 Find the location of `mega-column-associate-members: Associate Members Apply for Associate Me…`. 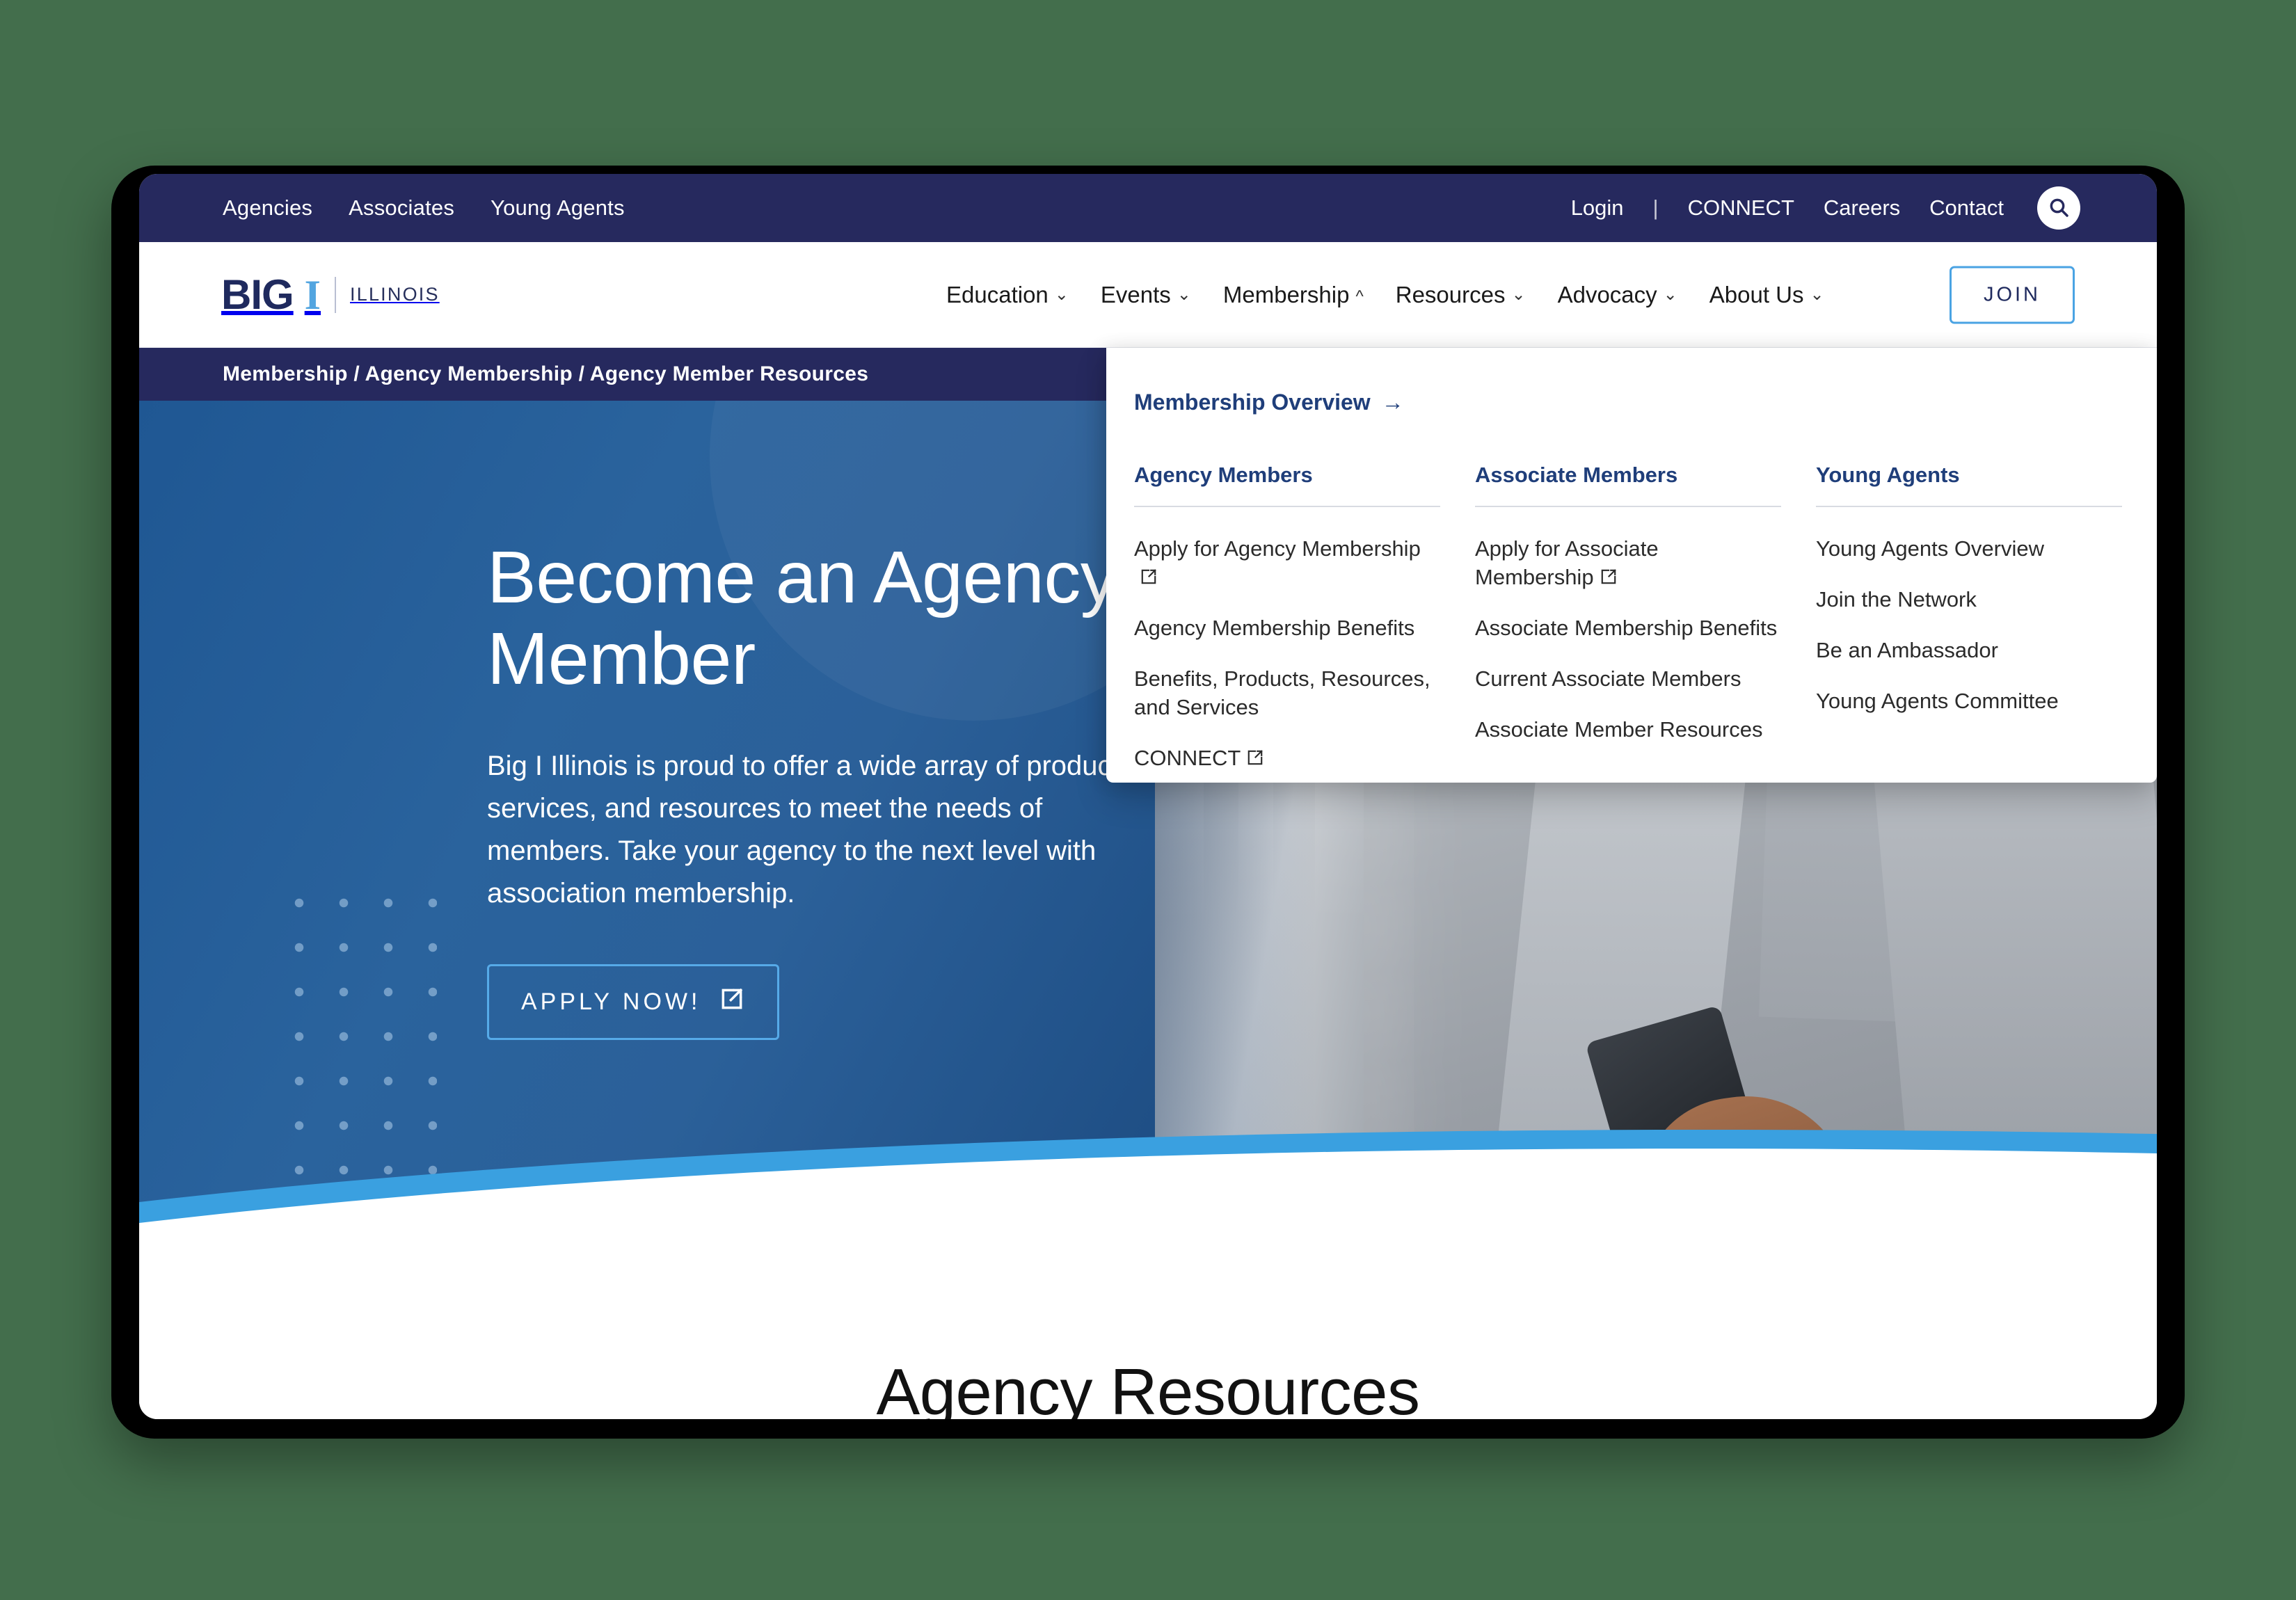

mega-column-associate-members: Associate Members Apply for Associate Me… is located at coordinates (1645, 623).